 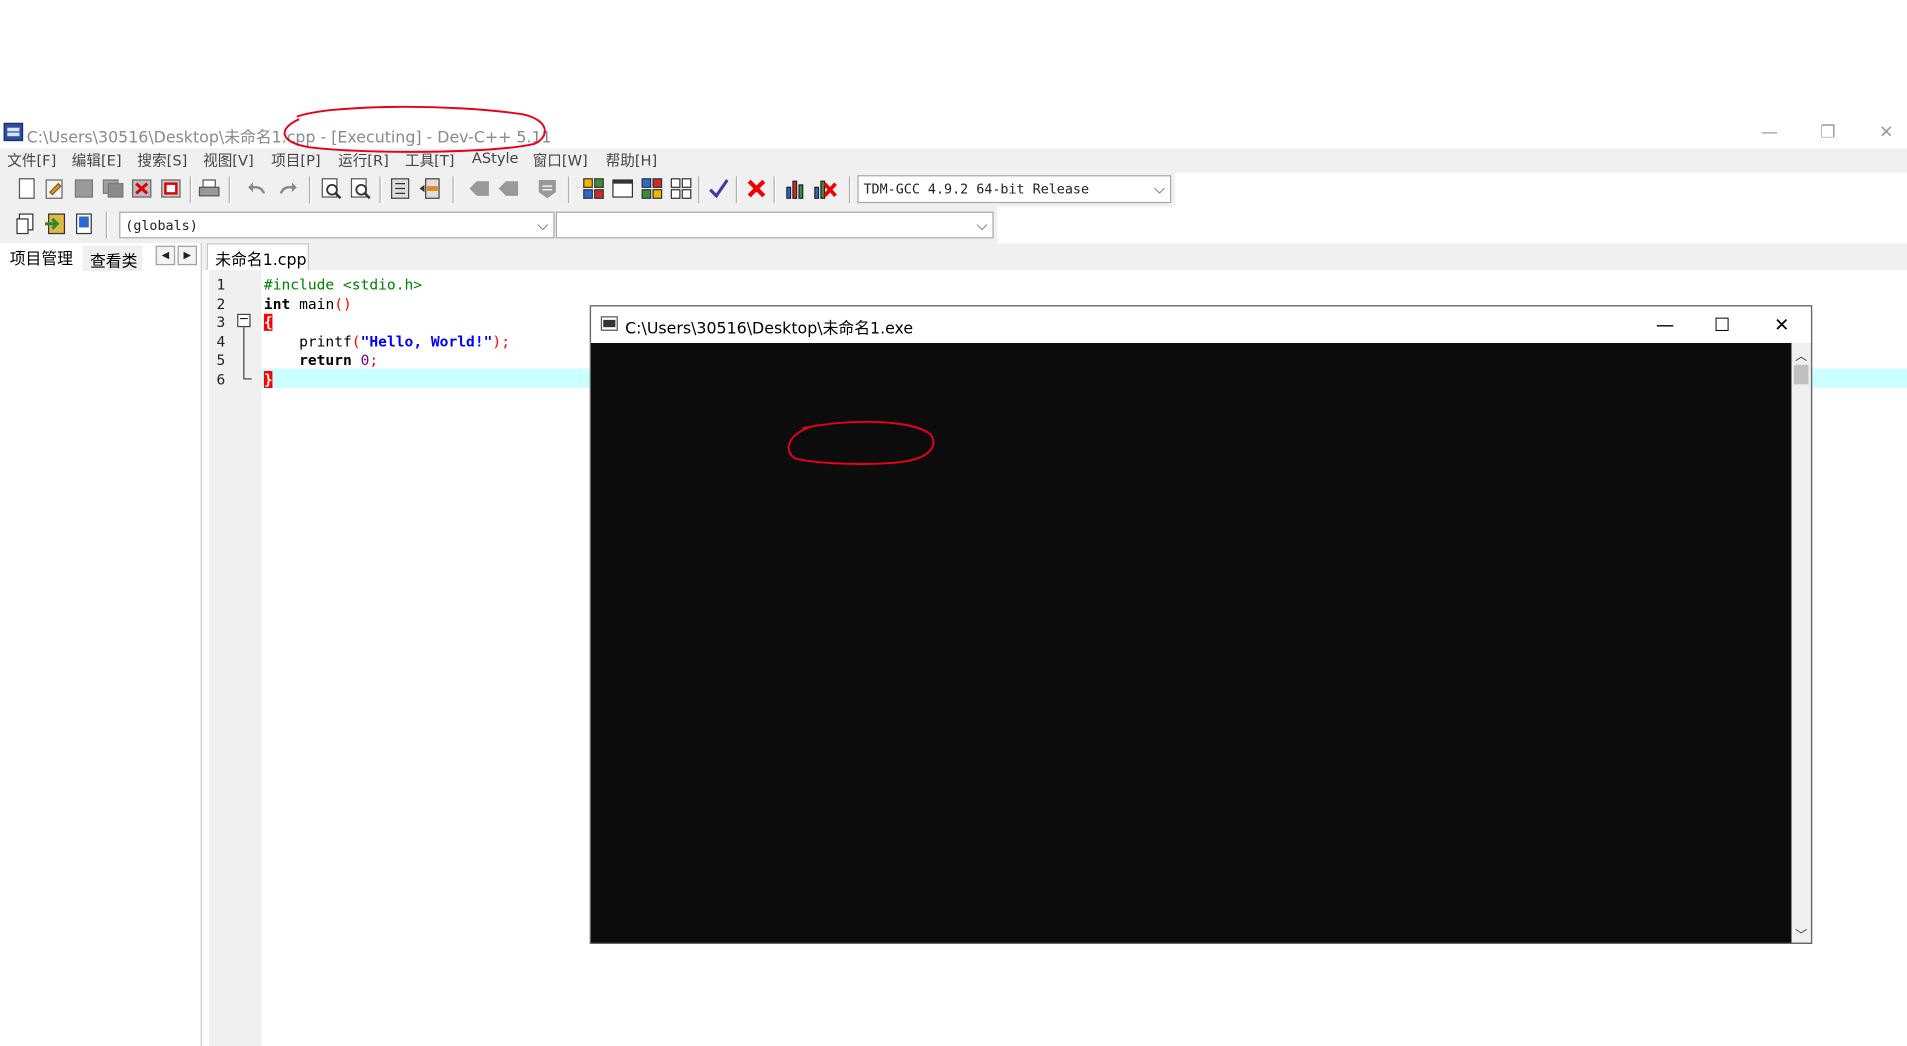 What do you see at coordinates (1801, 374) in the screenshot?
I see `scroll-thumb` at bounding box center [1801, 374].